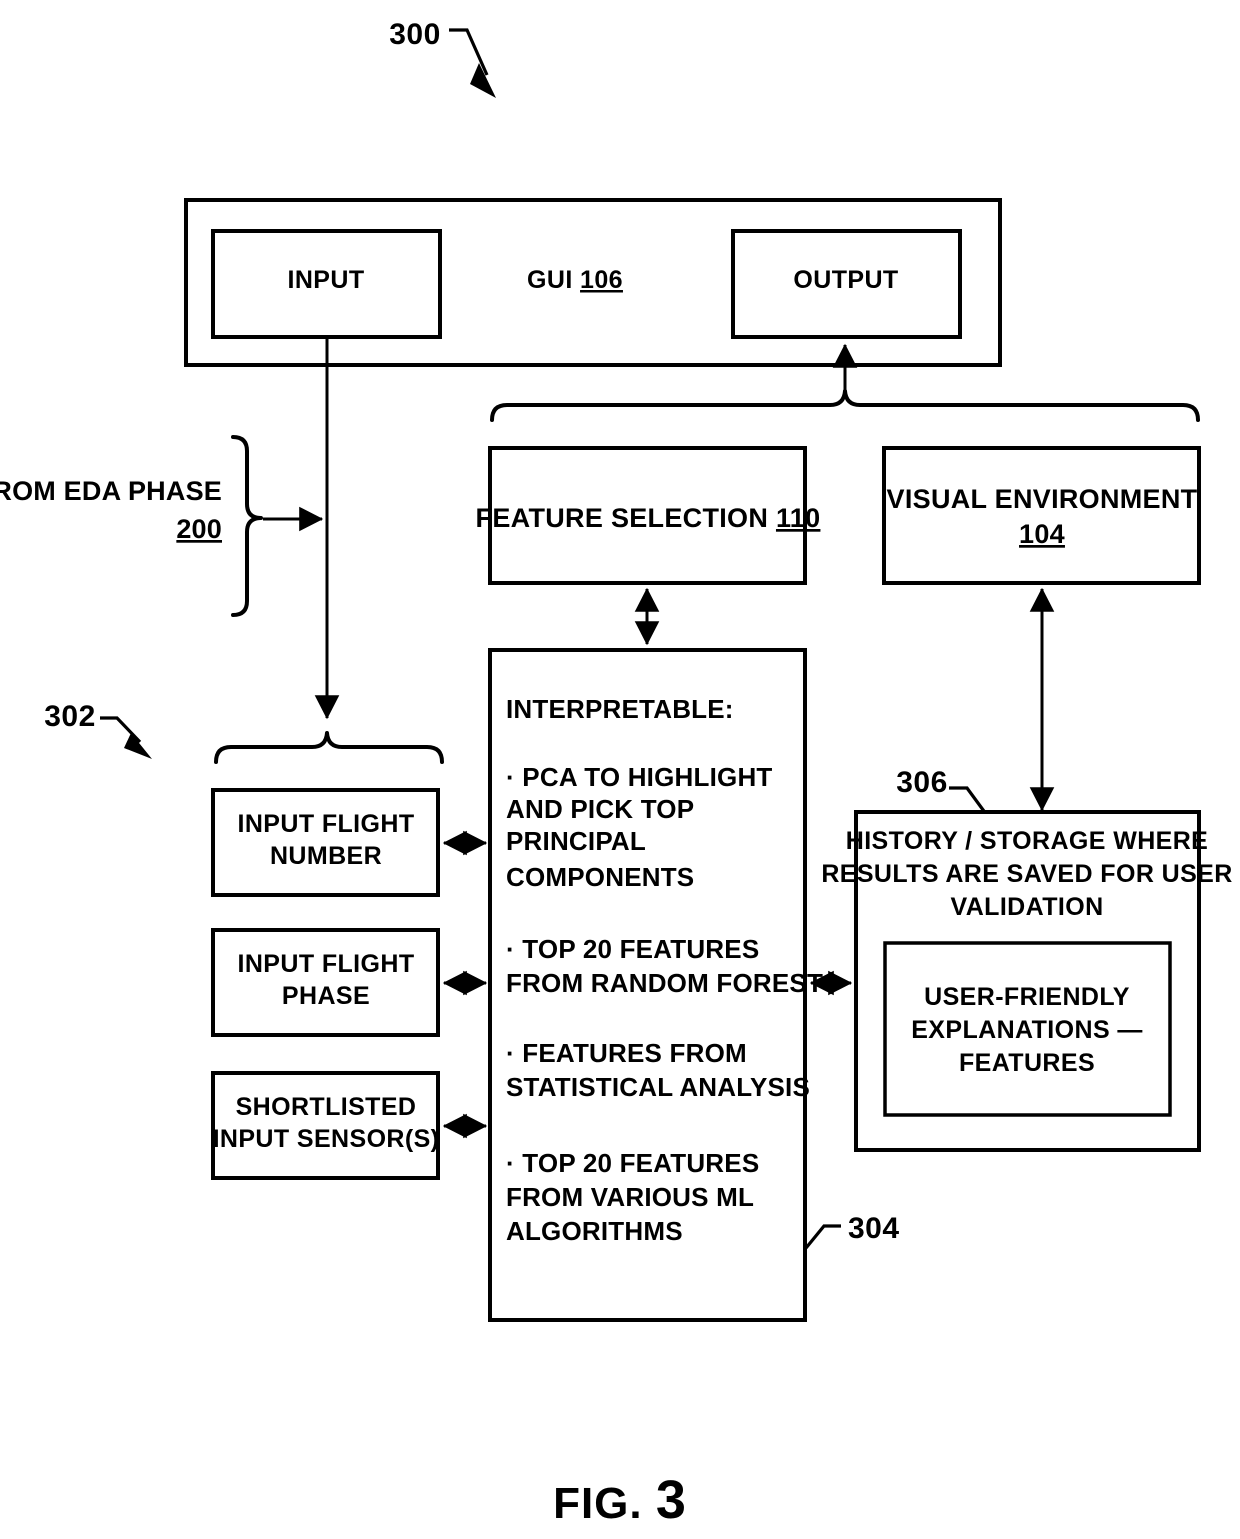 Image resolution: width=1240 pixels, height=1539 pixels. Describe the element at coordinates (111, 491) in the screenshot. I see `eda-phase-label-line1: FROM EDA PHASE` at that location.